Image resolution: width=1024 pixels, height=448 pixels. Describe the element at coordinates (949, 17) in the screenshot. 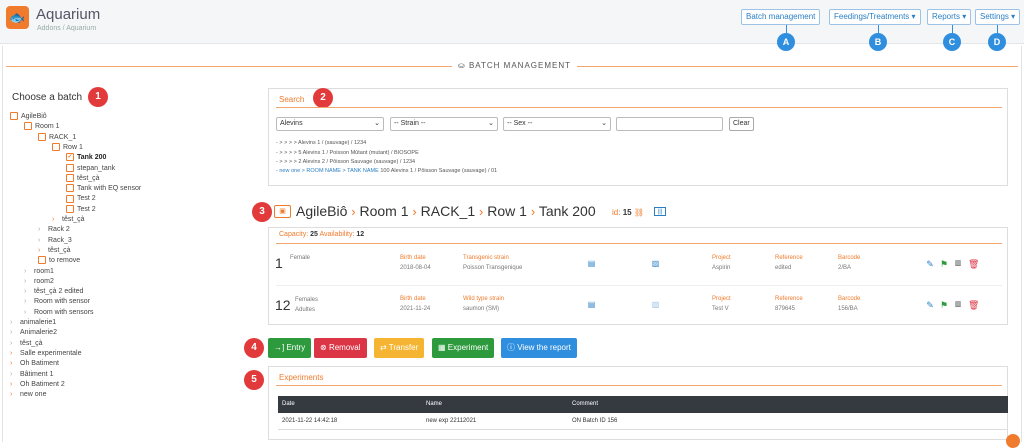

I see `reports-button: Reports ▾` at that location.